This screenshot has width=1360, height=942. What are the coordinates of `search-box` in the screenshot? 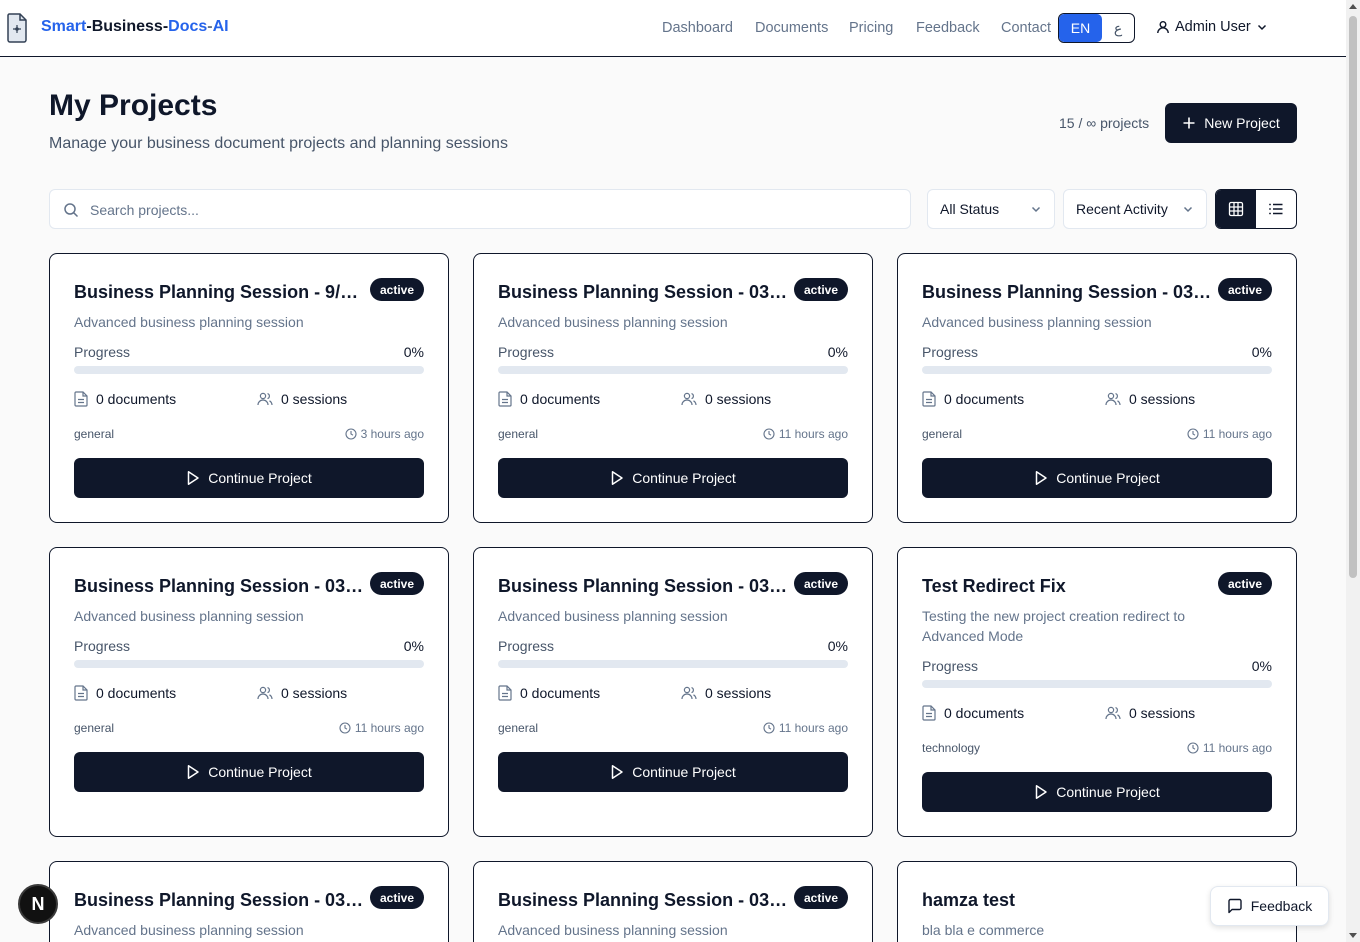 It's located at (480, 209).